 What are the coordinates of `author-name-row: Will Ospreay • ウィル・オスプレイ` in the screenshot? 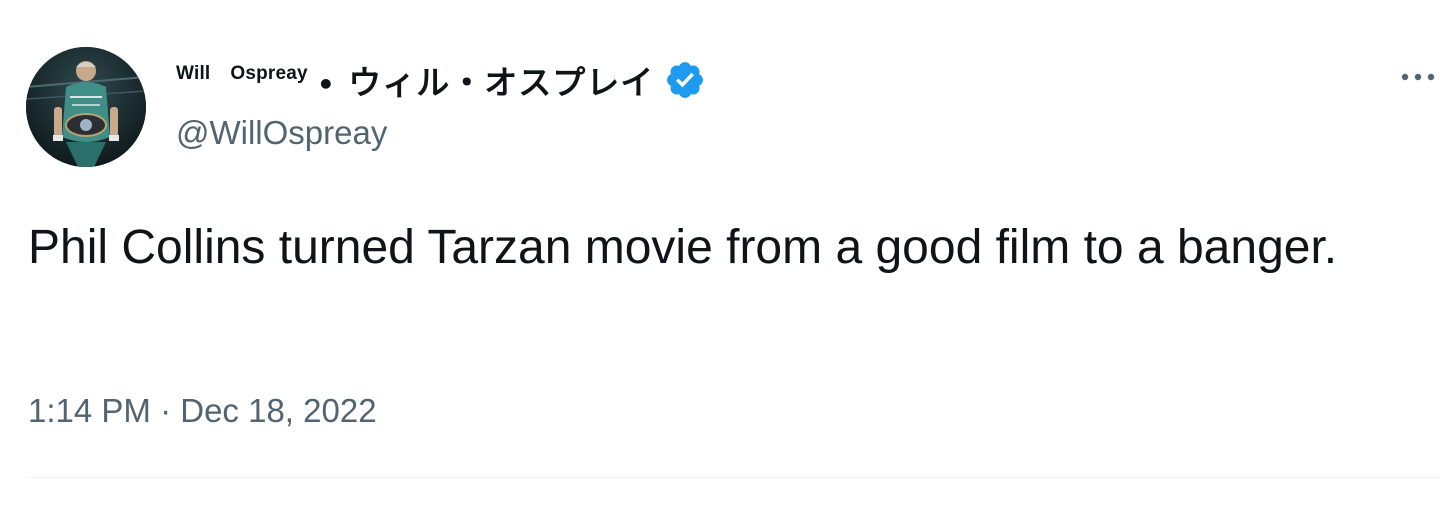 It's located at (441, 80).